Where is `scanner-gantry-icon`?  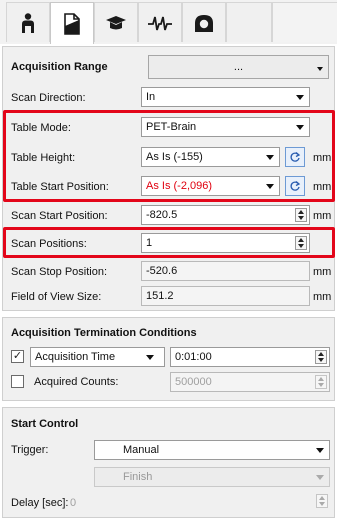
scanner-gantry-icon is located at coordinates (204, 23).